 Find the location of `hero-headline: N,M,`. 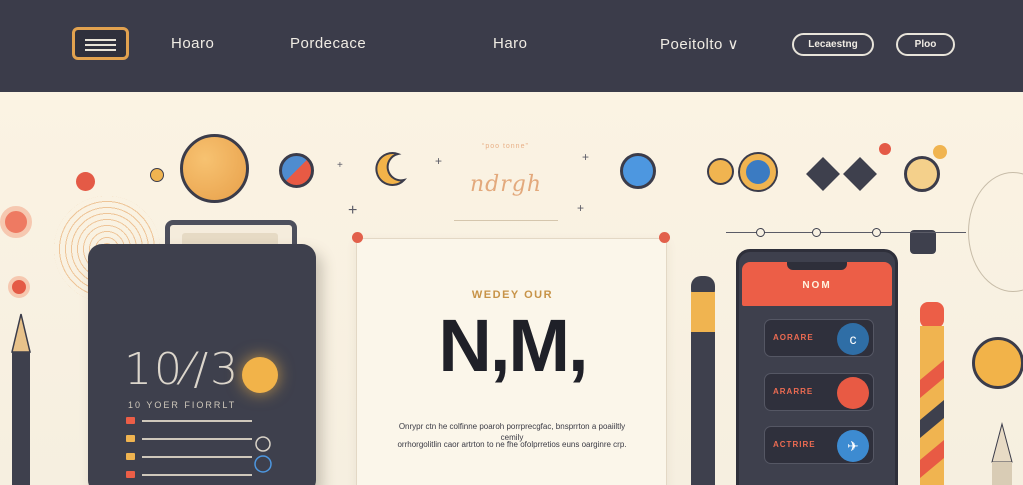

hero-headline: N,M, is located at coordinates (513, 345).